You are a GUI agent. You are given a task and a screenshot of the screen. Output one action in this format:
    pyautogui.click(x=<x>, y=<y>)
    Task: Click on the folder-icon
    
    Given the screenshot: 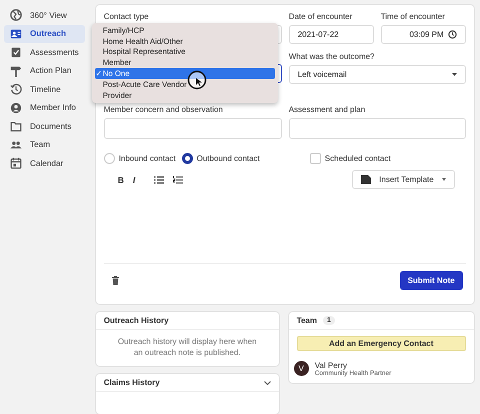 What is the action you would take?
    pyautogui.click(x=16, y=126)
    